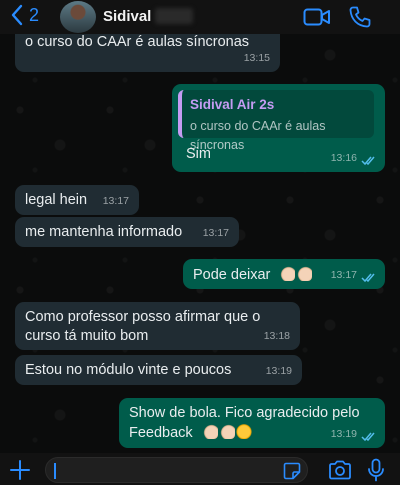 The width and height of the screenshot is (400, 485). What do you see at coordinates (24, 15) in the screenshot?
I see `back-button: 2` at bounding box center [24, 15].